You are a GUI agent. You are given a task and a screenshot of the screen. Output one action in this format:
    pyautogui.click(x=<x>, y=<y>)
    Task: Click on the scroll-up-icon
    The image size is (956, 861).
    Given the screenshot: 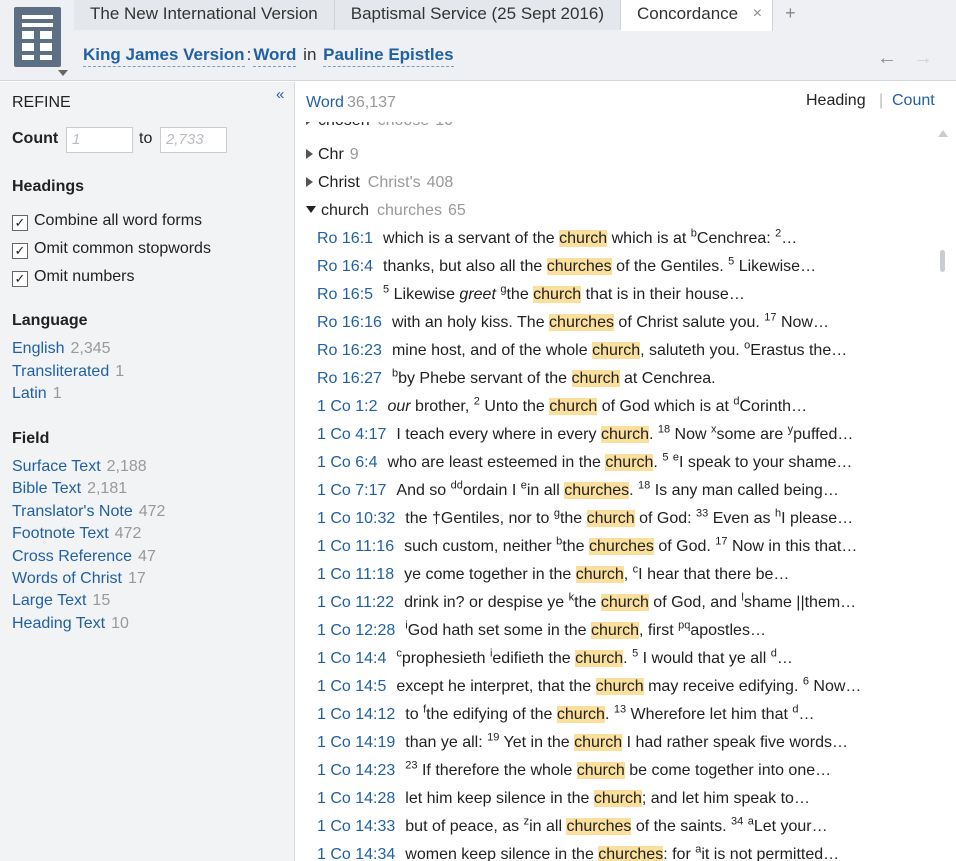 What is the action you would take?
    pyautogui.click(x=943, y=133)
    